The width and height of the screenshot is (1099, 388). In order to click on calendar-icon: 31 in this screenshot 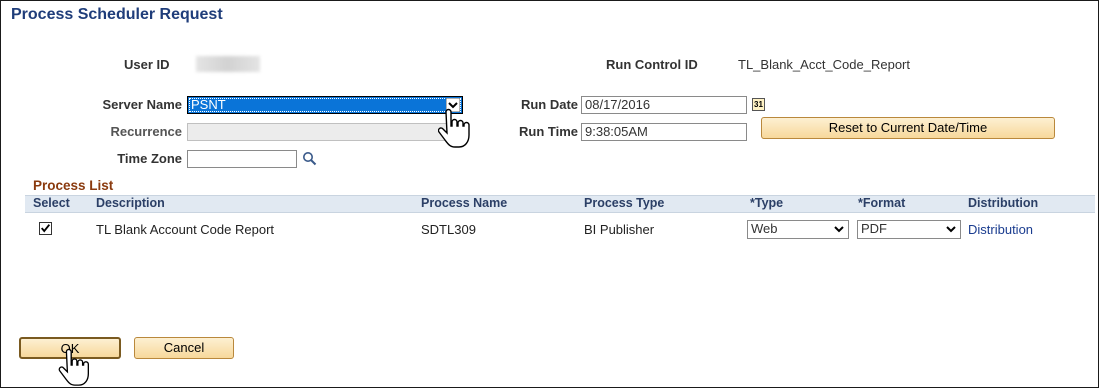, I will do `click(758, 104)`.